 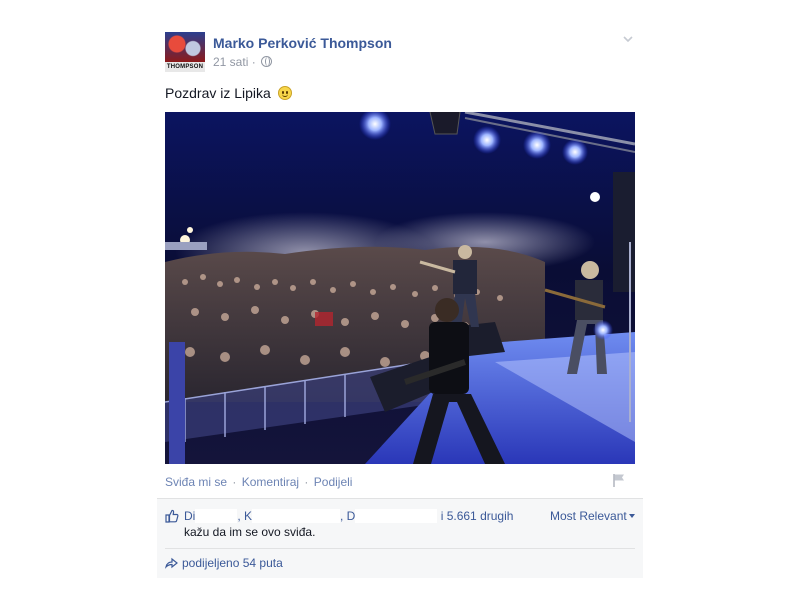 I want to click on post-actions: Sviđa mi se · Komentiraj · Podijeli, so click(x=259, y=482).